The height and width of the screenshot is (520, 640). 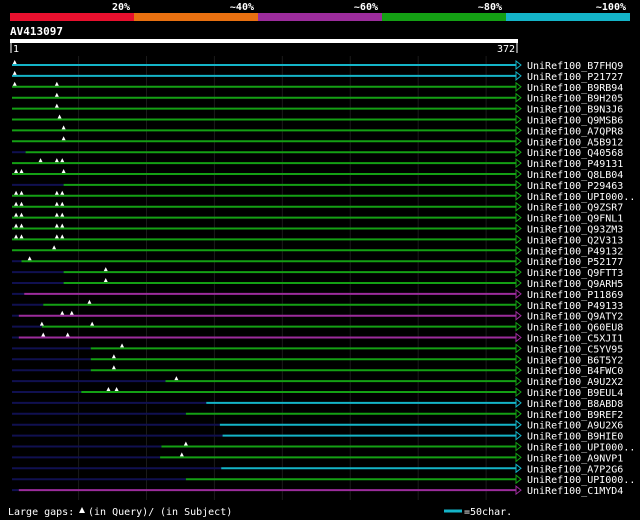 What do you see at coordinates (575, 317) in the screenshot?
I see `hit-name: UniRef100_Q9ATY2` at bounding box center [575, 317].